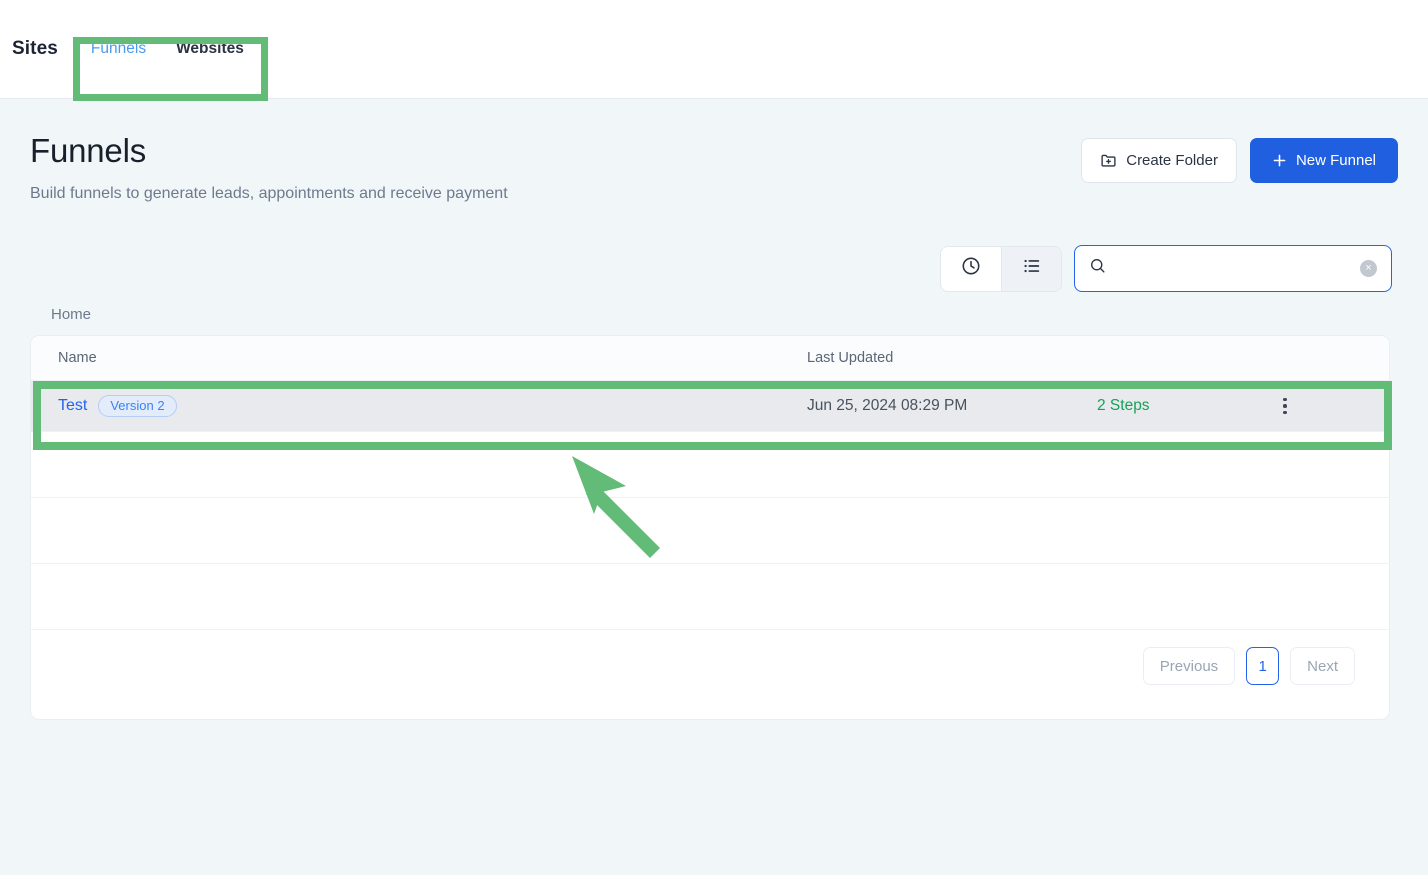 The width and height of the screenshot is (1428, 875). What do you see at coordinates (1335, 160) in the screenshot?
I see `new-funnel-label: New Funnel` at bounding box center [1335, 160].